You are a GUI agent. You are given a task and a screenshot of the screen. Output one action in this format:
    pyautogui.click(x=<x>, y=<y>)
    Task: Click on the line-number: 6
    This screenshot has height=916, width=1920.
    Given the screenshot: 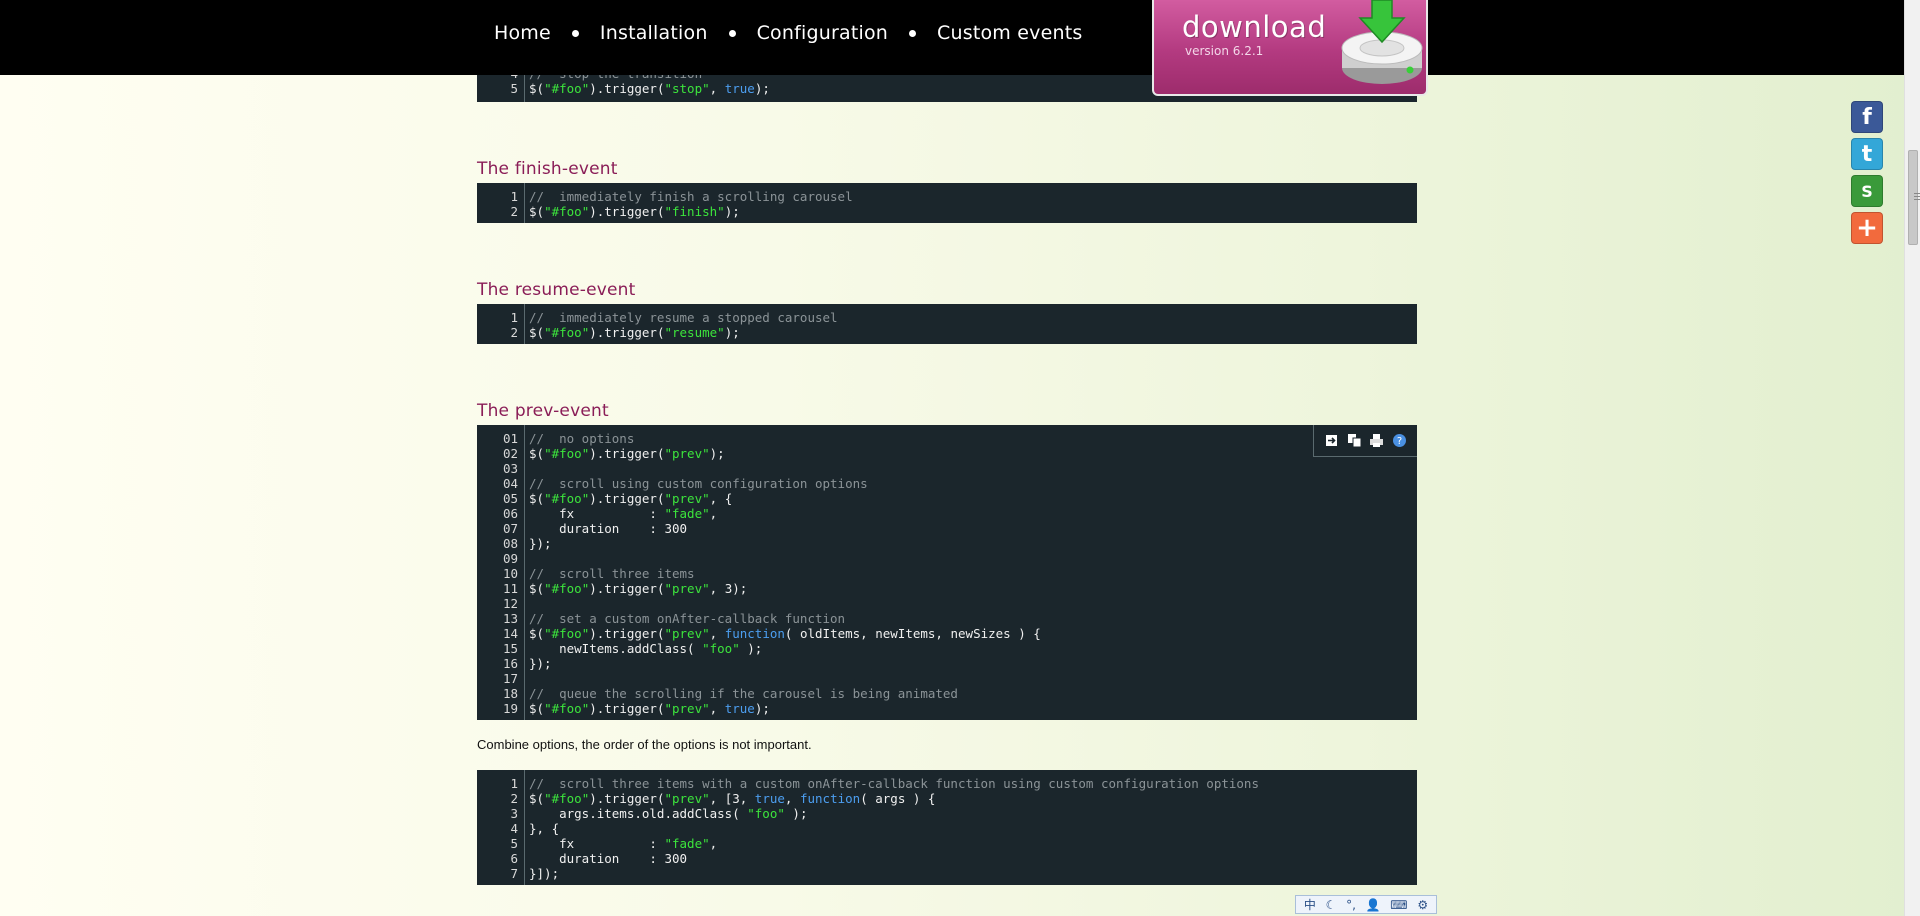 What is the action you would take?
    pyautogui.click(x=514, y=858)
    